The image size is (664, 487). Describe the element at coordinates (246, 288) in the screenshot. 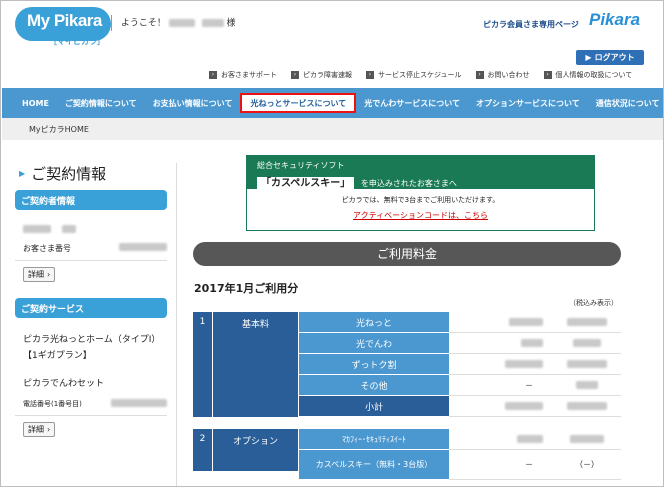

I see `usage-period-title: 2017年1月ご利用分` at that location.